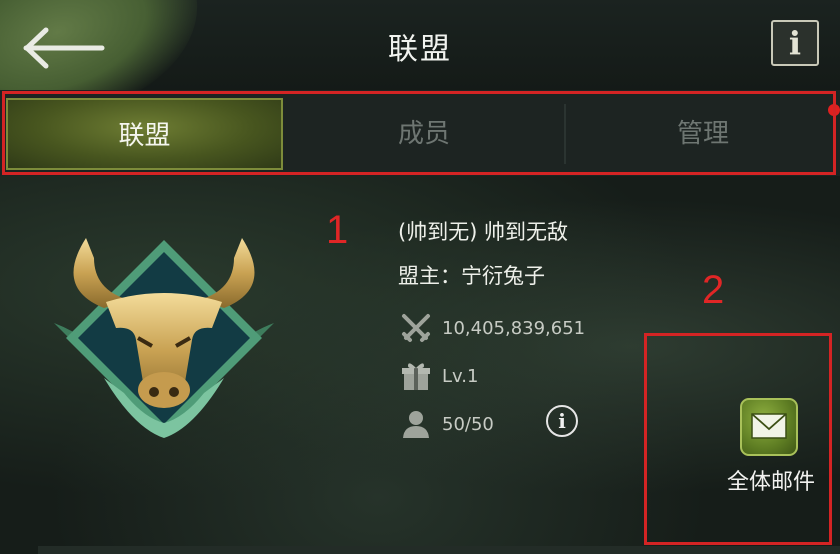  I want to click on envelope-icon, so click(769, 427).